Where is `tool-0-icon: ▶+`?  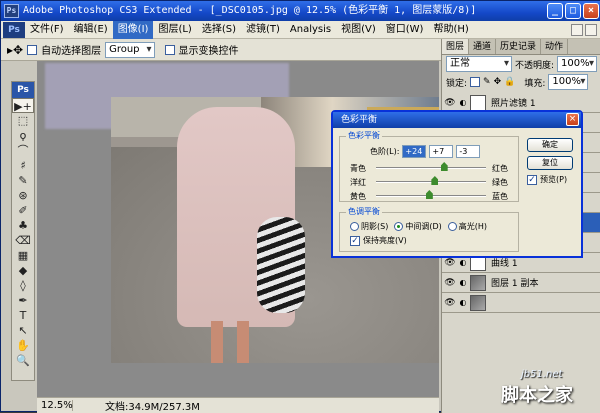 tool-0-icon: ▶+ is located at coordinates (23, 105).